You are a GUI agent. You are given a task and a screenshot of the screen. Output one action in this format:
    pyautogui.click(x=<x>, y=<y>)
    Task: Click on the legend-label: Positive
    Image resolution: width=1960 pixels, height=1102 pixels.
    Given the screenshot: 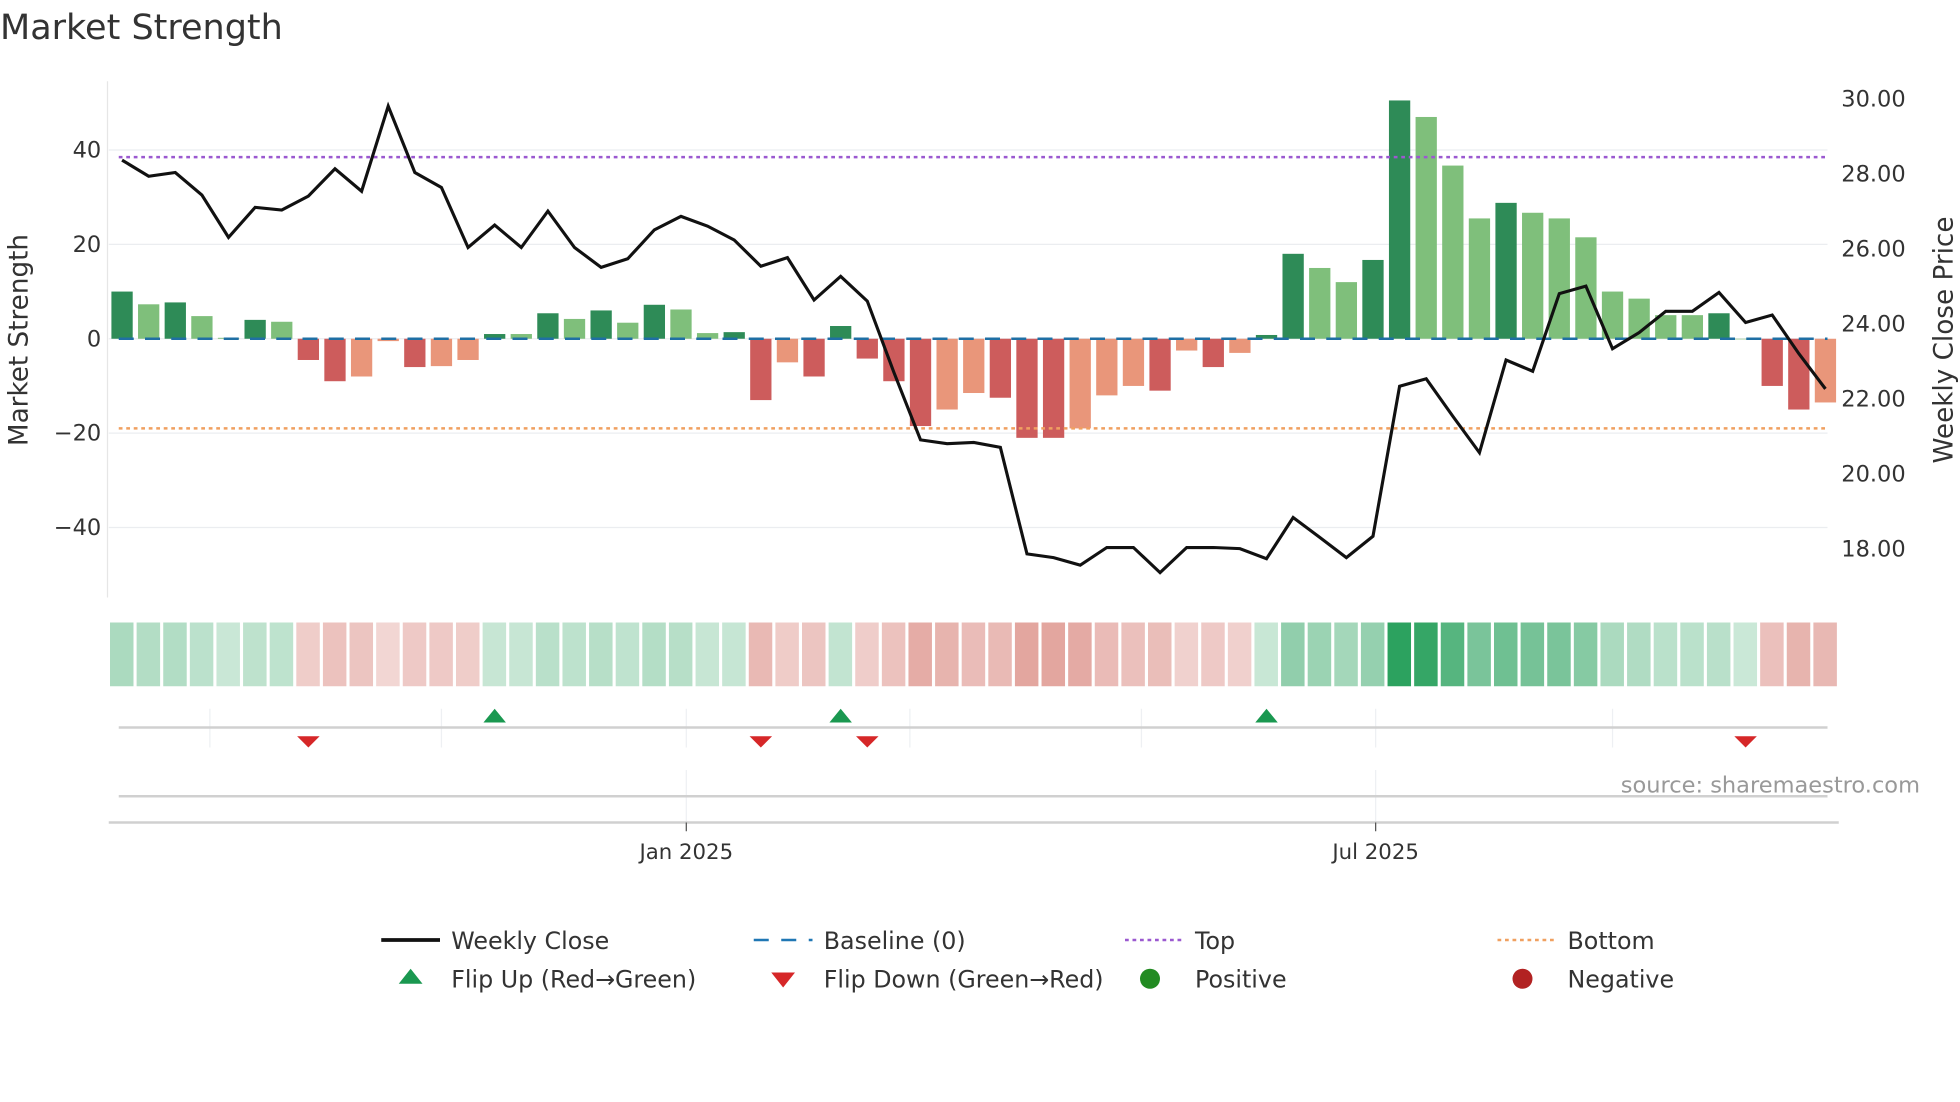 What is the action you would take?
    pyautogui.click(x=1241, y=980)
    